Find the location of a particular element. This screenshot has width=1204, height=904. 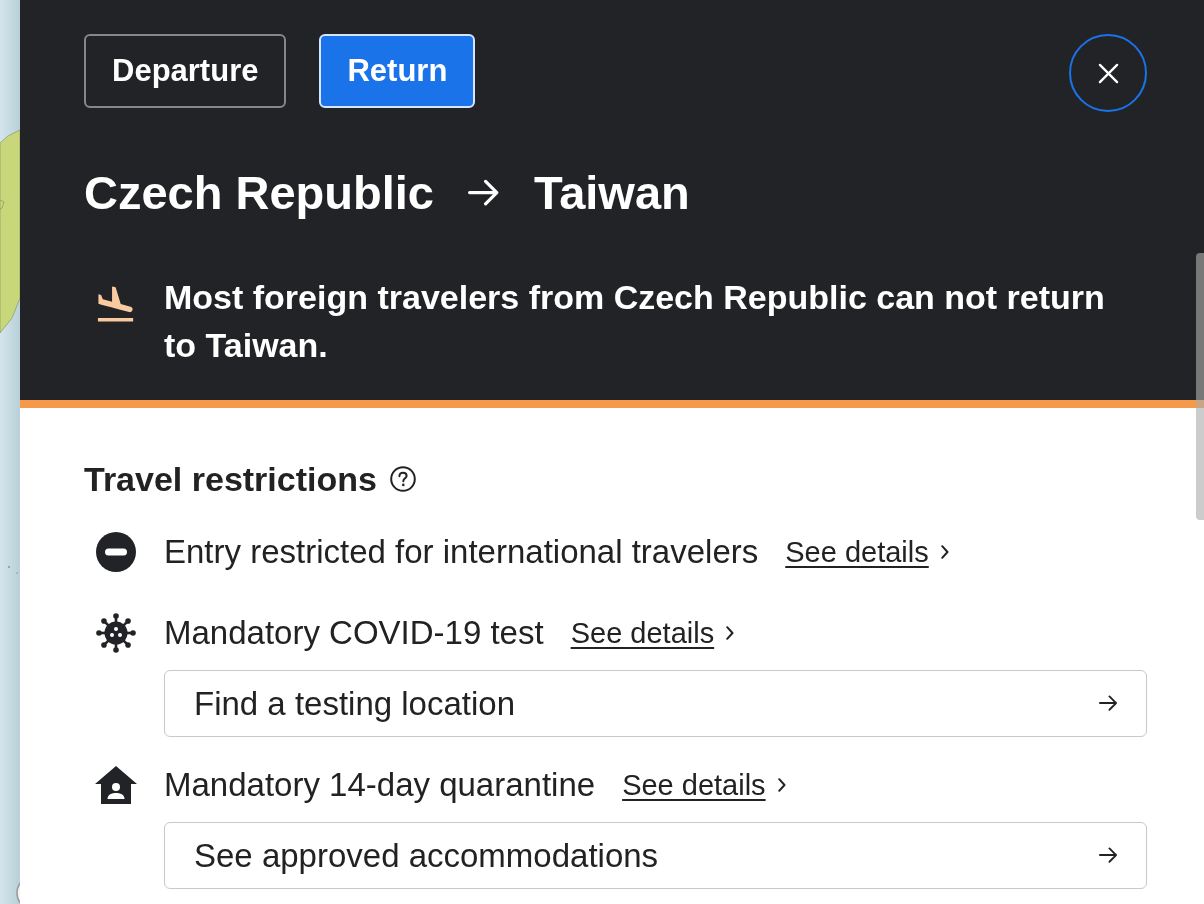

virus-icon is located at coordinates (116, 633).